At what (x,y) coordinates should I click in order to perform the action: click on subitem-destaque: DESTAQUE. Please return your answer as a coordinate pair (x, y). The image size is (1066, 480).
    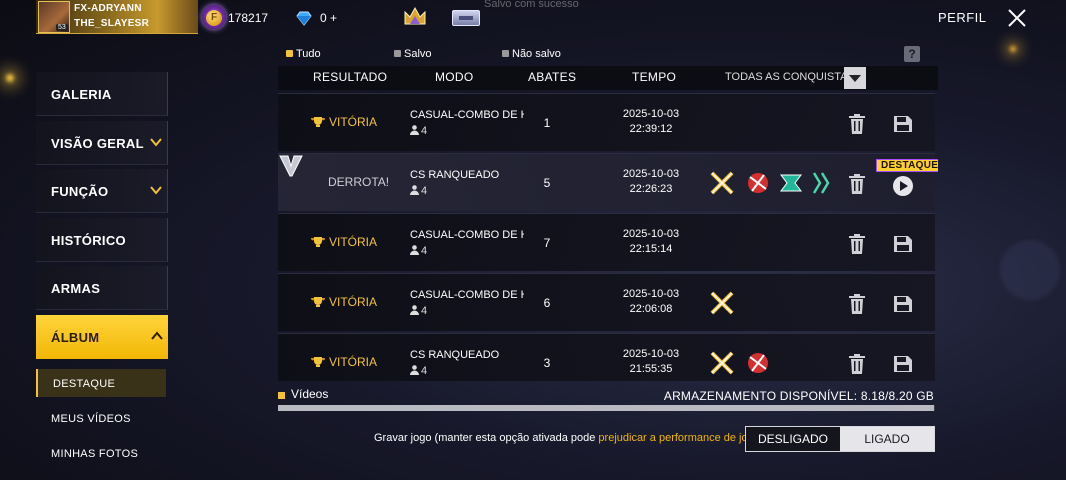
    Looking at the image, I should click on (101, 383).